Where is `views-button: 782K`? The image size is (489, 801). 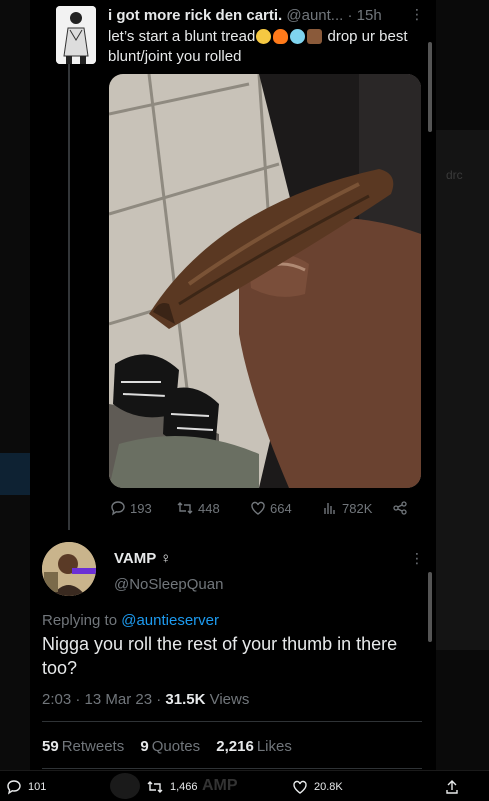
views-button: 782K is located at coordinates (347, 508).